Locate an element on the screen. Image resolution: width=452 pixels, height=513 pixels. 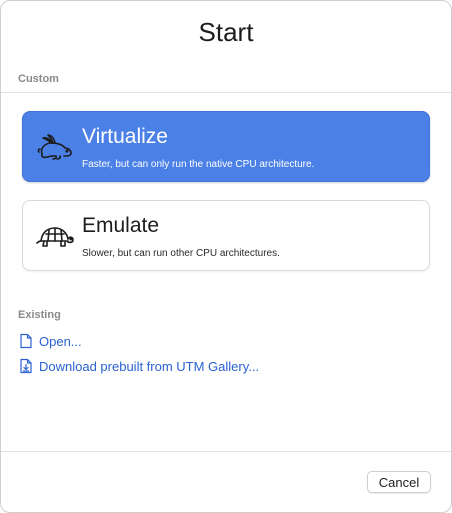
section-divider is located at coordinates (226, 92).